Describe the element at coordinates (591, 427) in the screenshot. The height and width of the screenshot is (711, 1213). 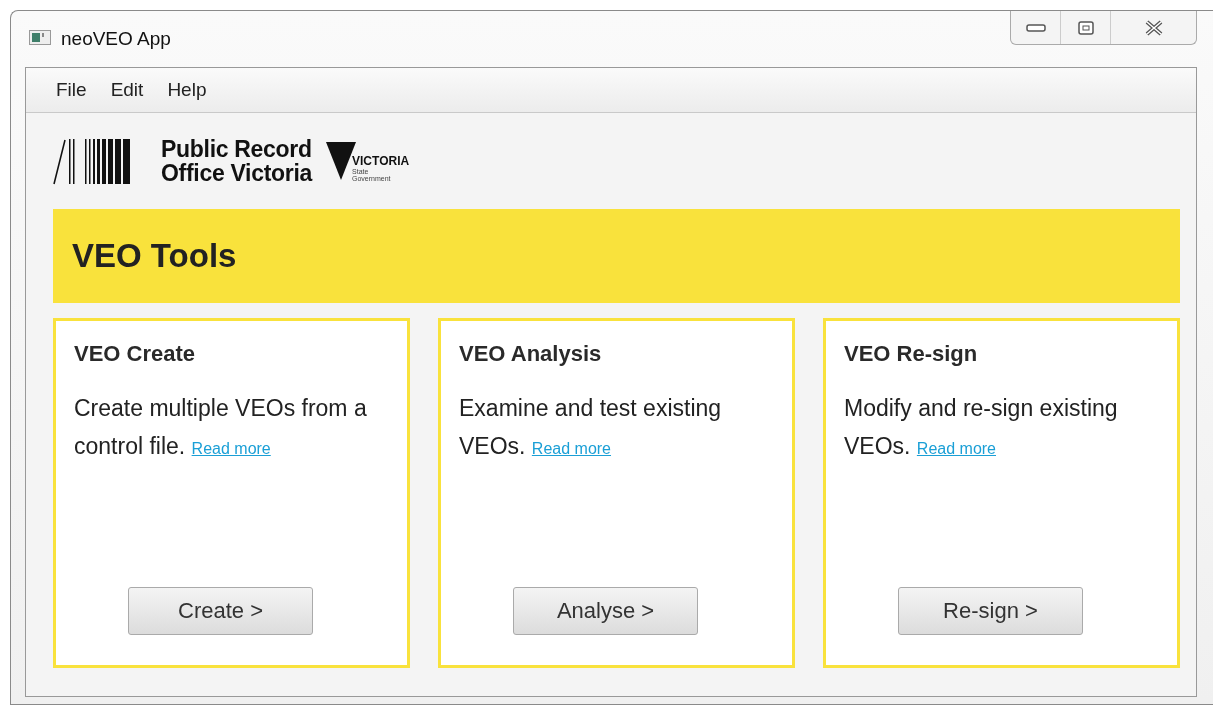
I see `card-description: Examine and test existing VEOs. Read more` at that location.